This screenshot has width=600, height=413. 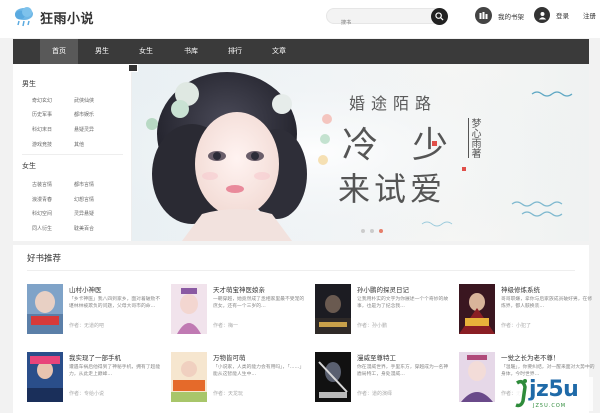 What do you see at coordinates (562, 15) in the screenshot?
I see `login-link: 登录` at bounding box center [562, 15].